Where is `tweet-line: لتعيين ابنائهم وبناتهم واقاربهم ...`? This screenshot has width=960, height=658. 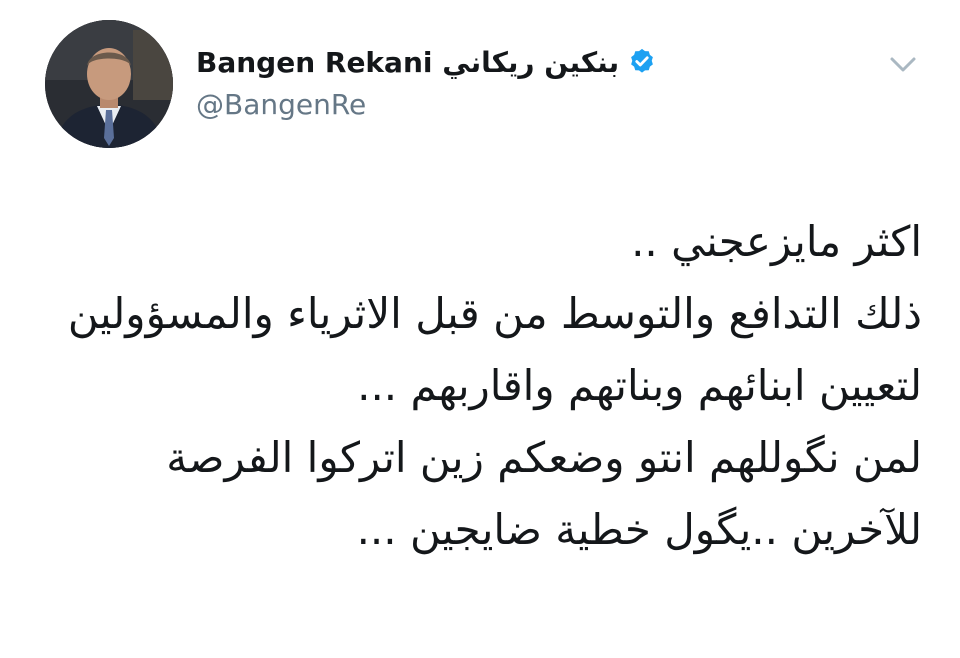 tweet-line: لتعيين ابنائهم وبناتهم واقاربهم ... is located at coordinates (639, 385).